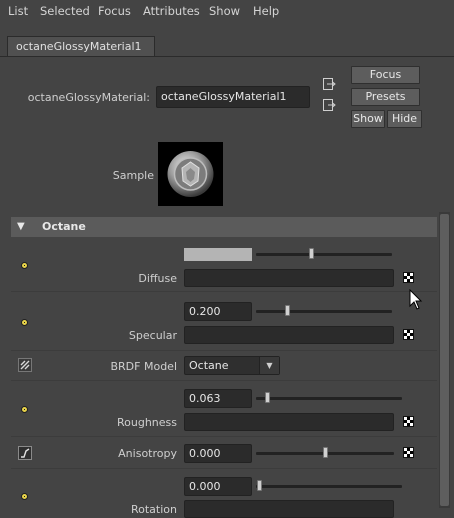 The width and height of the screenshot is (454, 518). Describe the element at coordinates (329, 398) in the screenshot. I see `roughness-slider-track` at that location.